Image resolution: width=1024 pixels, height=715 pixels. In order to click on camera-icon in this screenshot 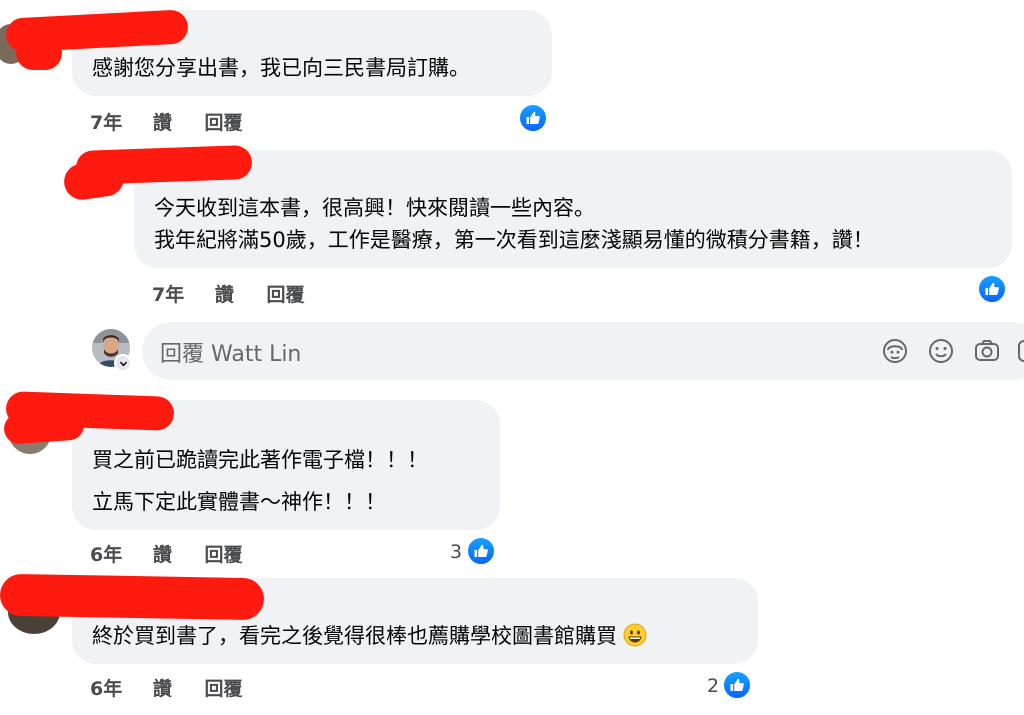, I will do `click(987, 351)`.